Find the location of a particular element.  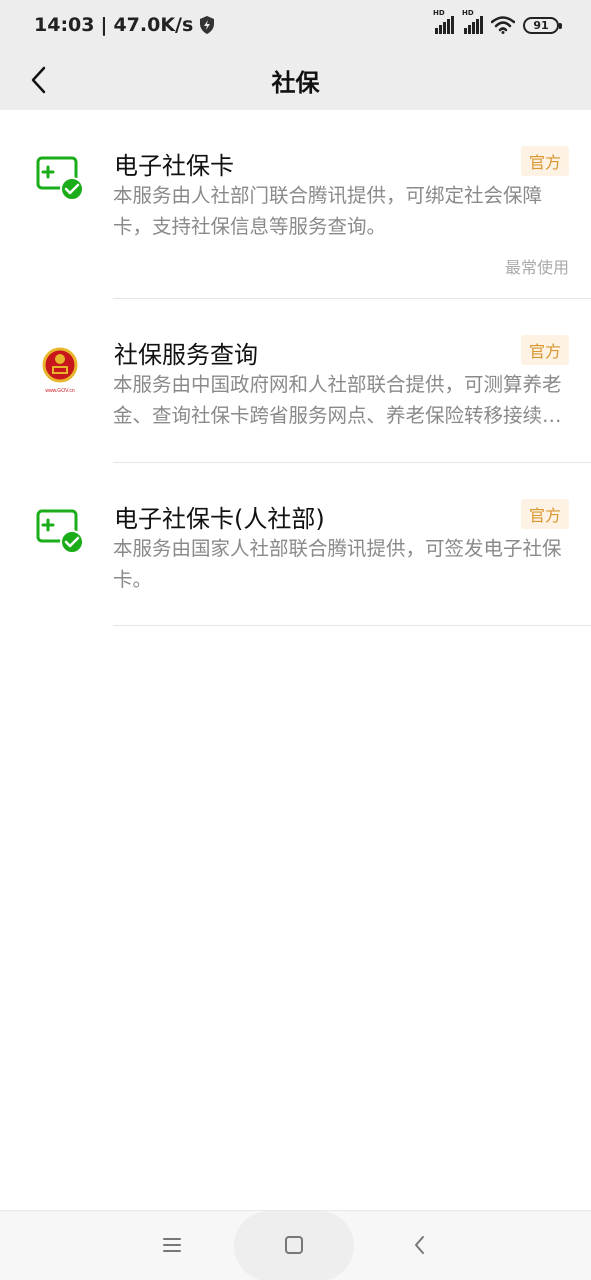

chevron-left-icon is located at coordinates (38, 80).